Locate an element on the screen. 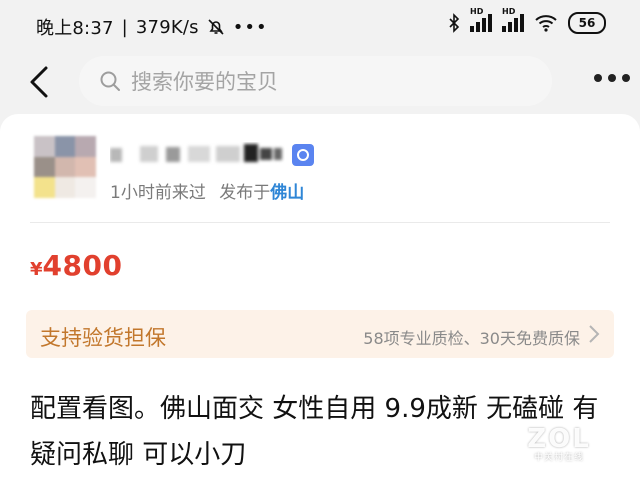 The height and width of the screenshot is (480, 640). last-active: 1小时前来过 is located at coordinates (158, 193).